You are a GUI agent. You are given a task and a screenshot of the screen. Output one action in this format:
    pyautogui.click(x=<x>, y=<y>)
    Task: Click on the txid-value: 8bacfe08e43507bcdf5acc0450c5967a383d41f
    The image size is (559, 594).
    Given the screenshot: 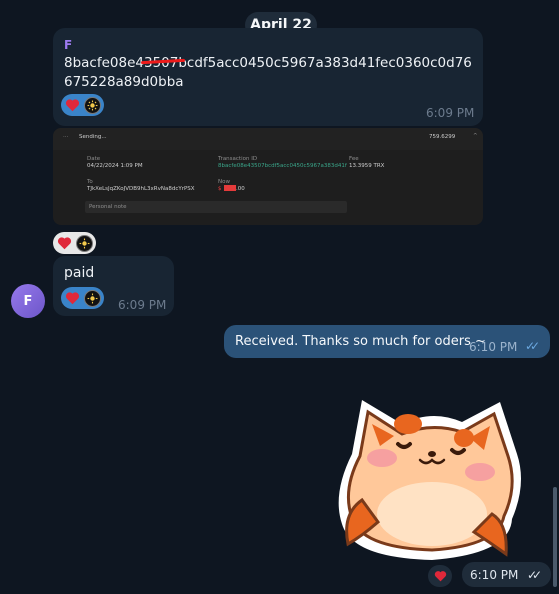 What is the action you would take?
    pyautogui.click(x=282, y=166)
    